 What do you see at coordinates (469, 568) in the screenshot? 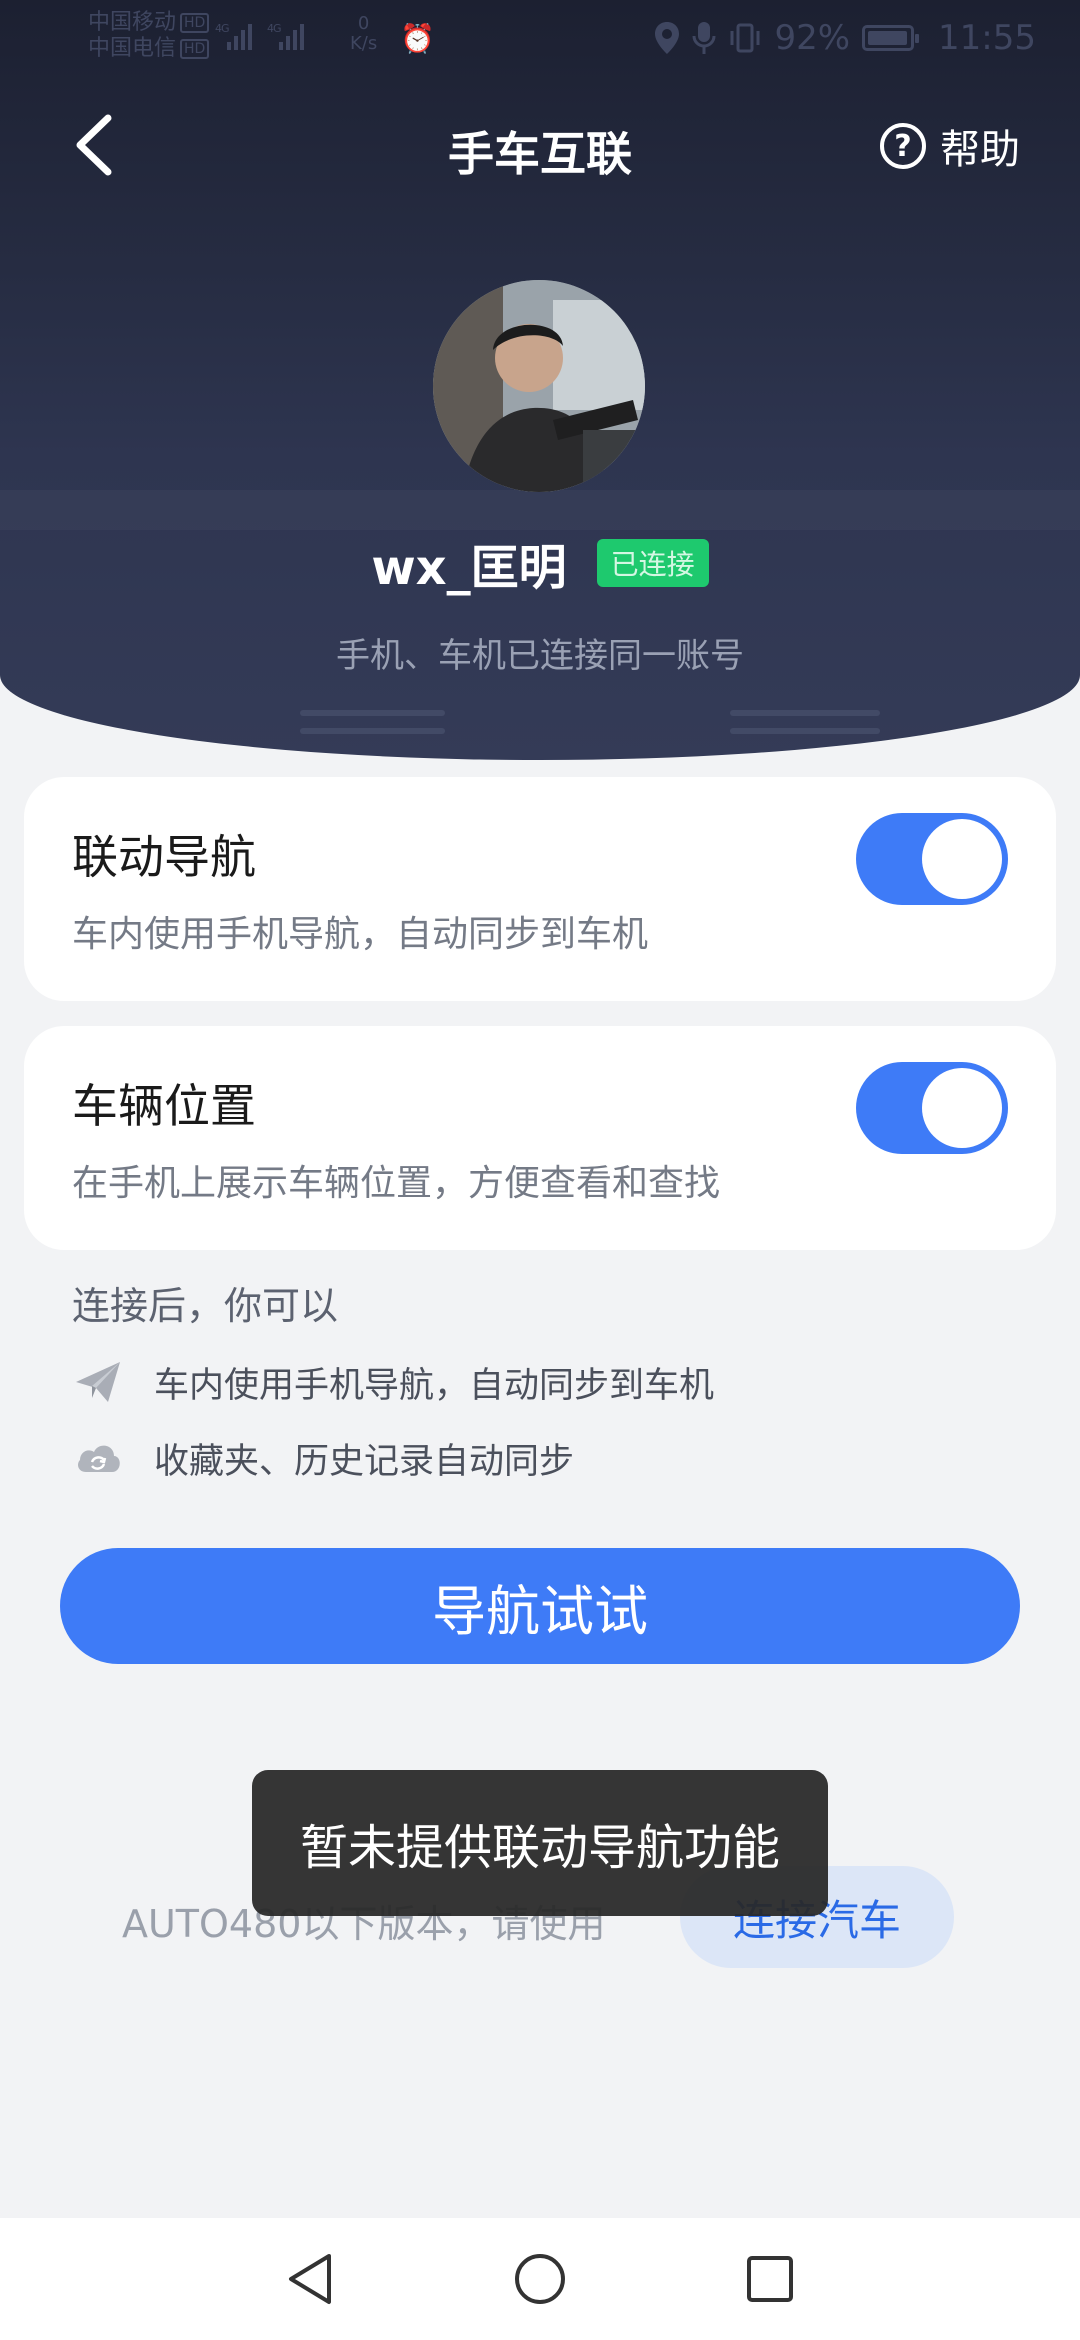
I see `username: wx_匡明` at bounding box center [469, 568].